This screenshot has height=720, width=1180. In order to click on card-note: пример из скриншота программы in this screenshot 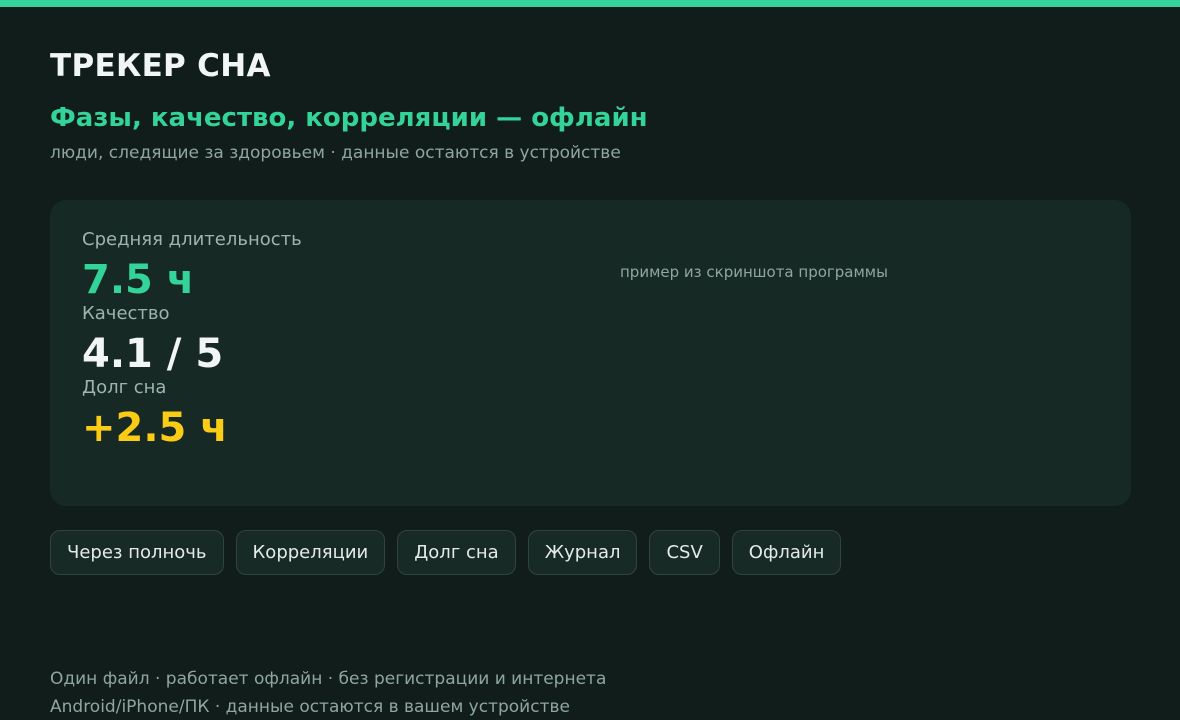, I will do `click(754, 272)`.